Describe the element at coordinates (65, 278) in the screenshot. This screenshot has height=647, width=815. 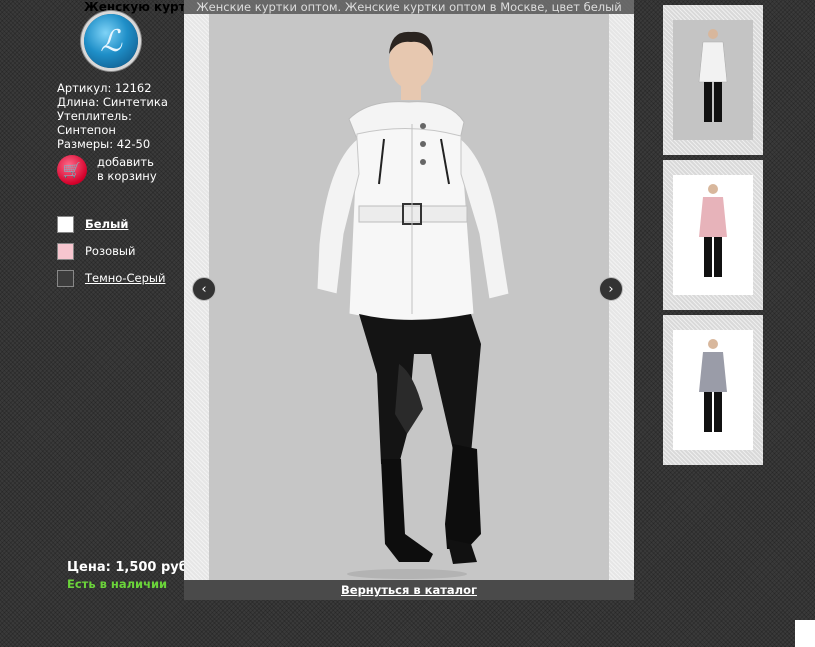
I see `color-swatch-dark-gray` at that location.